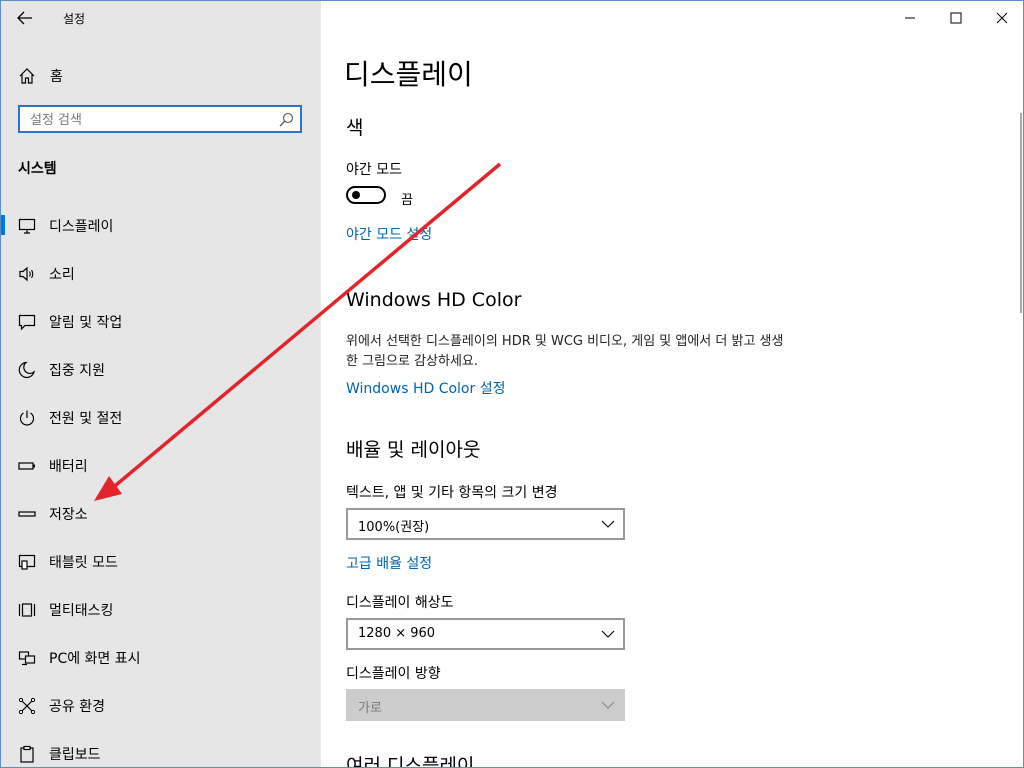 The image size is (1024, 768). What do you see at coordinates (434, 300) in the screenshot?
I see `hd-color-heading: Windows HD Color` at bounding box center [434, 300].